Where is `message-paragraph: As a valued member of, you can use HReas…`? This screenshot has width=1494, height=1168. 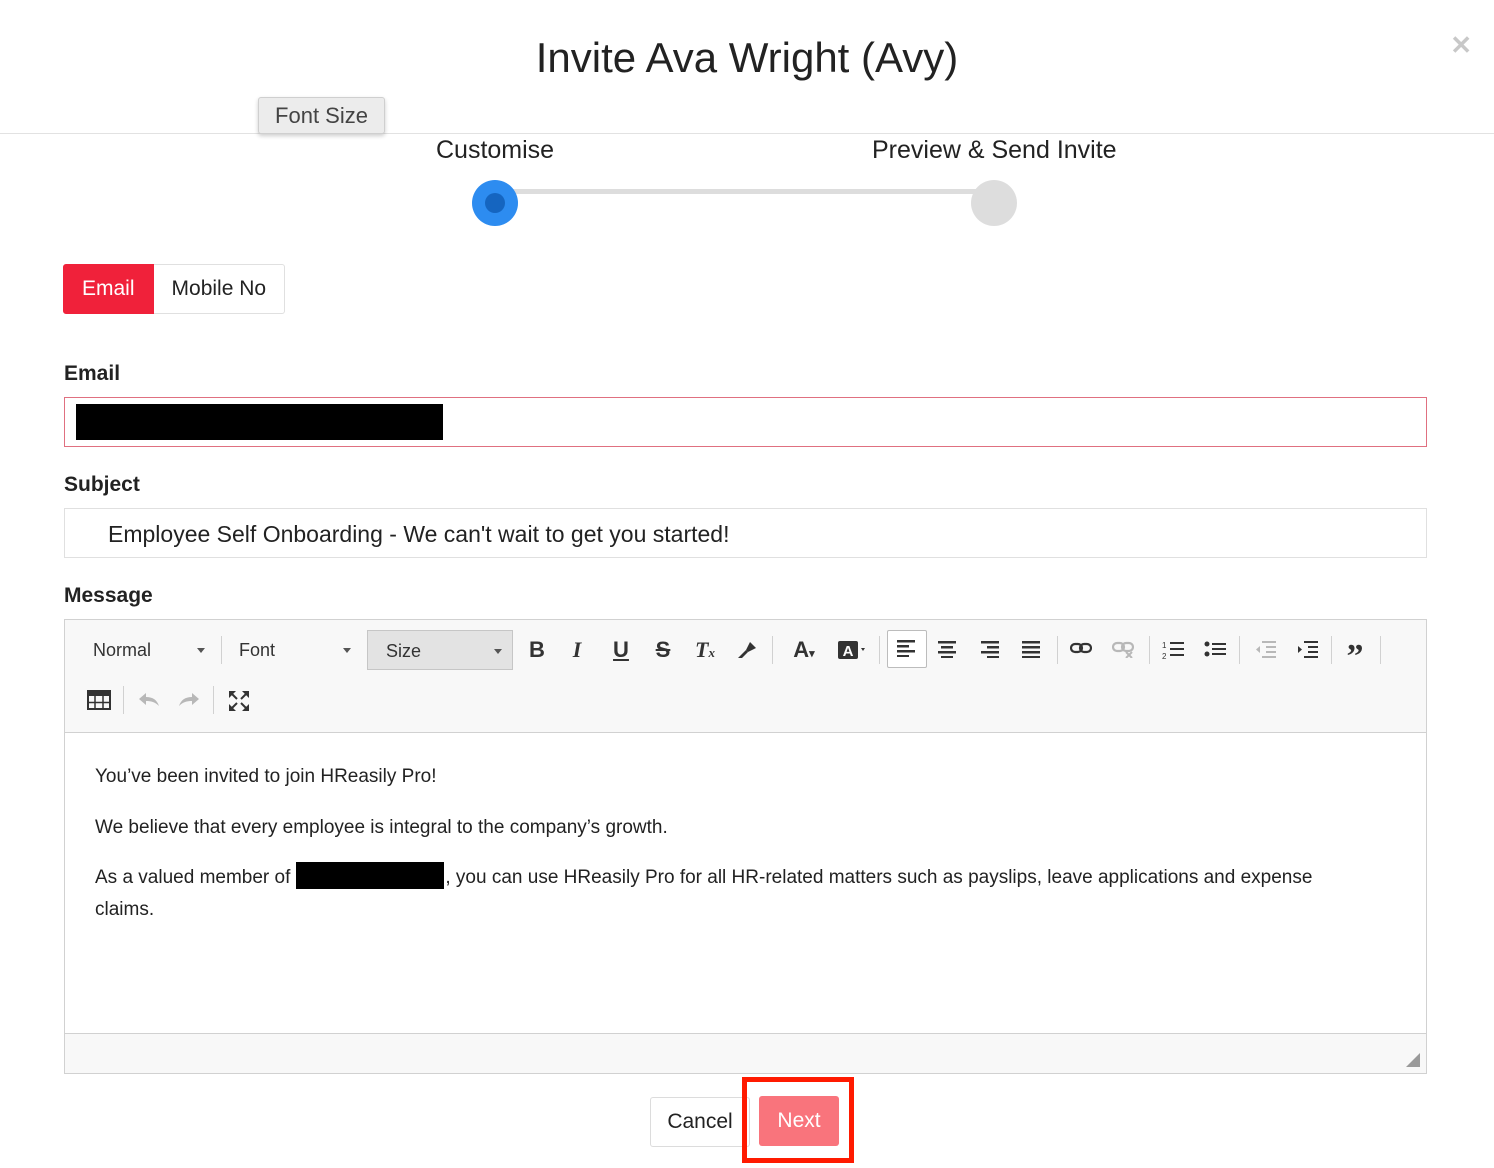 message-paragraph: As a valued member of, you can use HReas… is located at coordinates (735, 894).